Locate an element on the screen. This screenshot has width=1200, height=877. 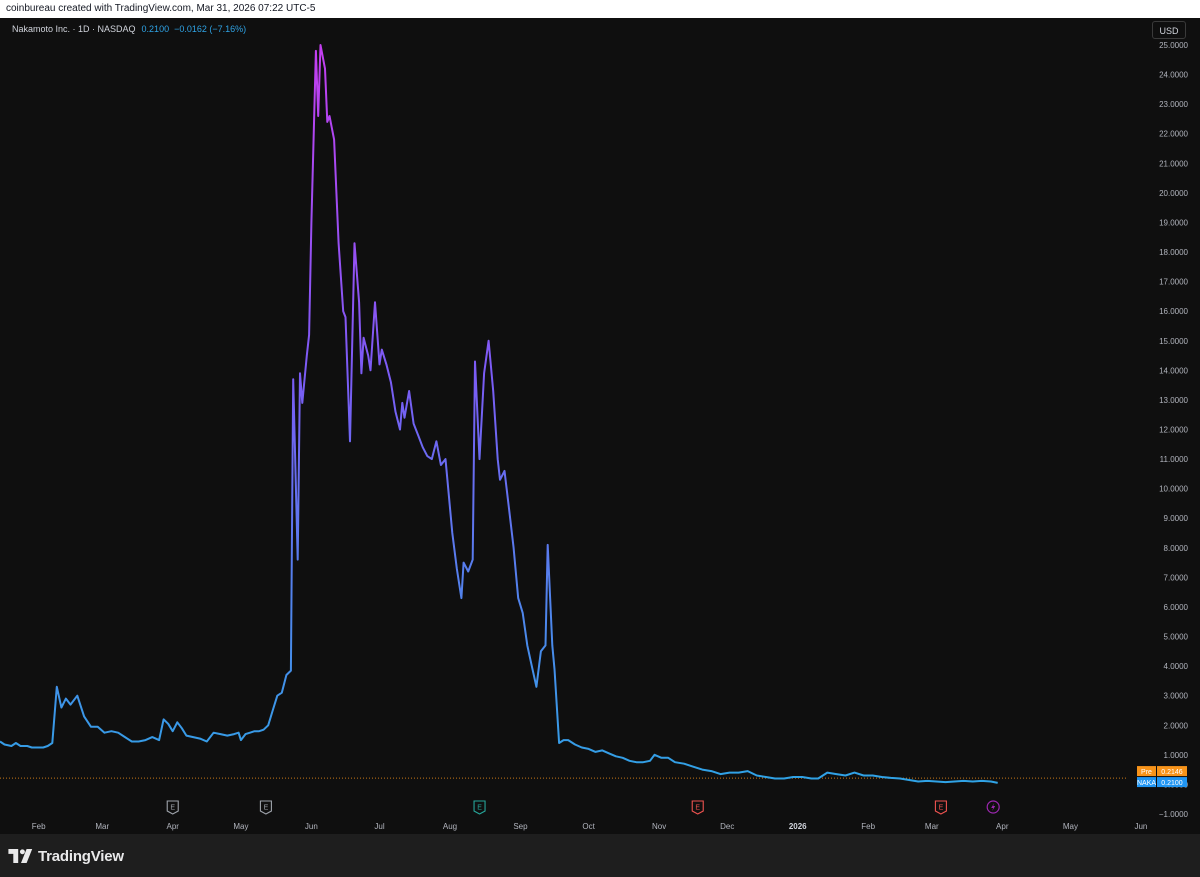
last-price: 0.2100 is located at coordinates (155, 29).